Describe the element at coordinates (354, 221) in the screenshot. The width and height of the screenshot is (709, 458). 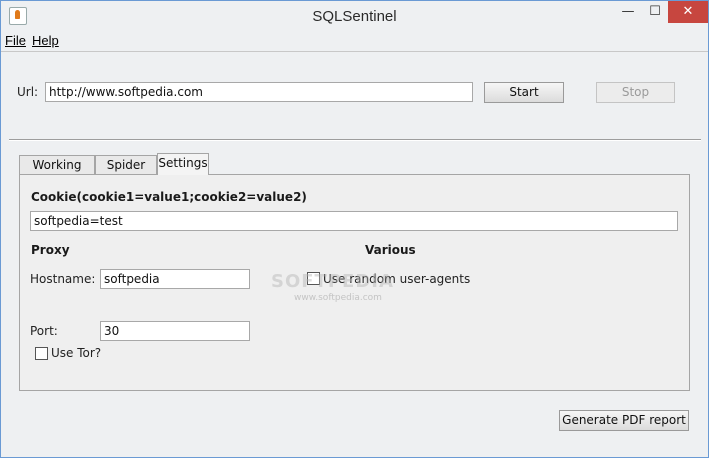
I see `cookie-input: softpedia=test` at that location.